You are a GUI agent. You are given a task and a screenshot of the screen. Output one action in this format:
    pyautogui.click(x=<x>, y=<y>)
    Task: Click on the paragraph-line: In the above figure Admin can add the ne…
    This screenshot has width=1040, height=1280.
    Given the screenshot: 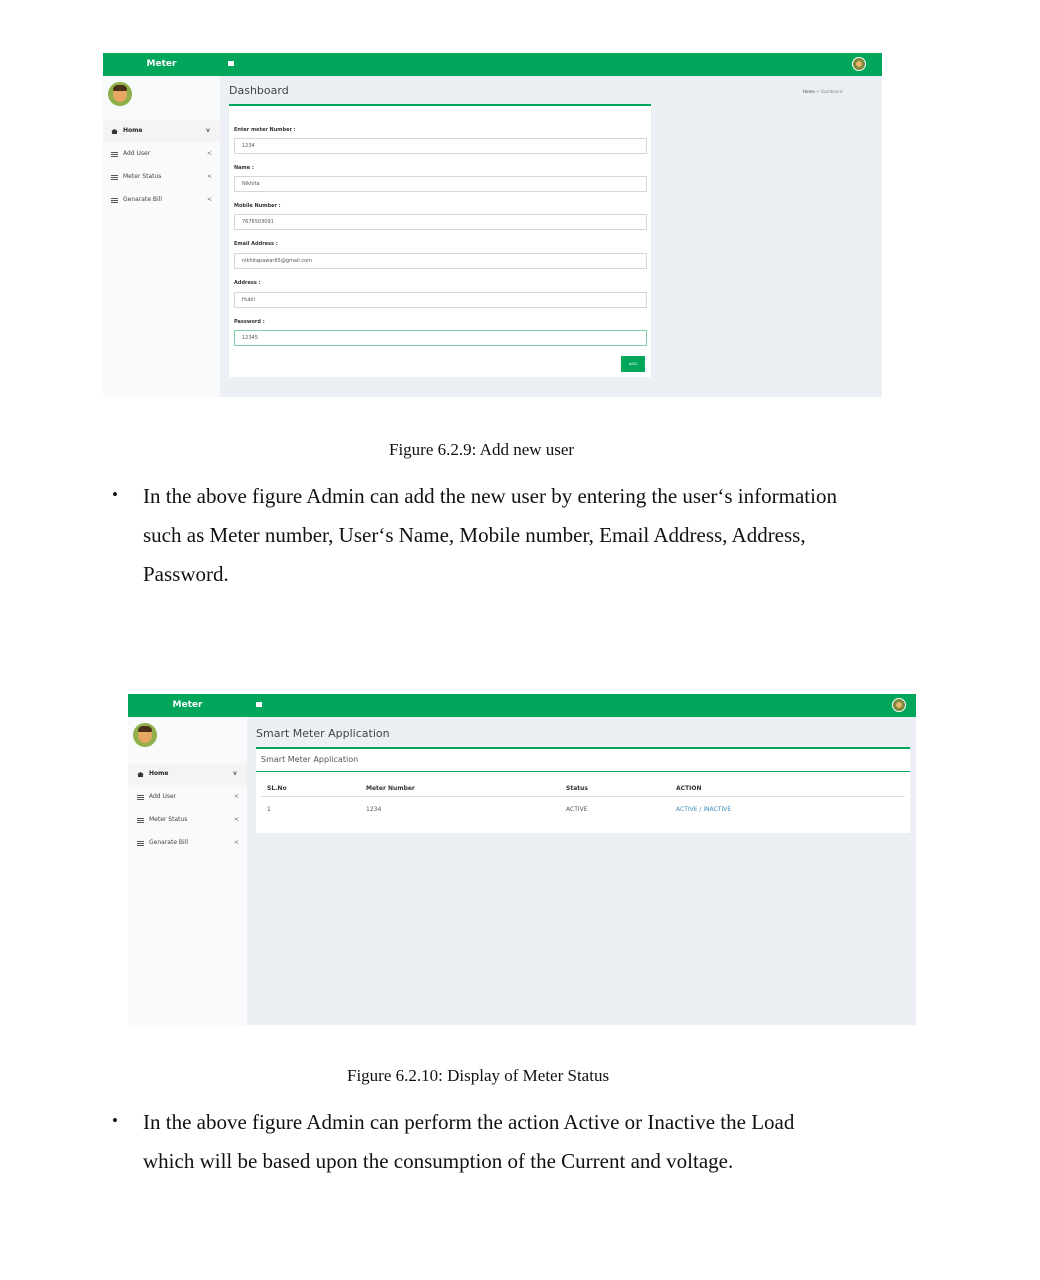 What is the action you would take?
    pyautogui.click(x=490, y=496)
    